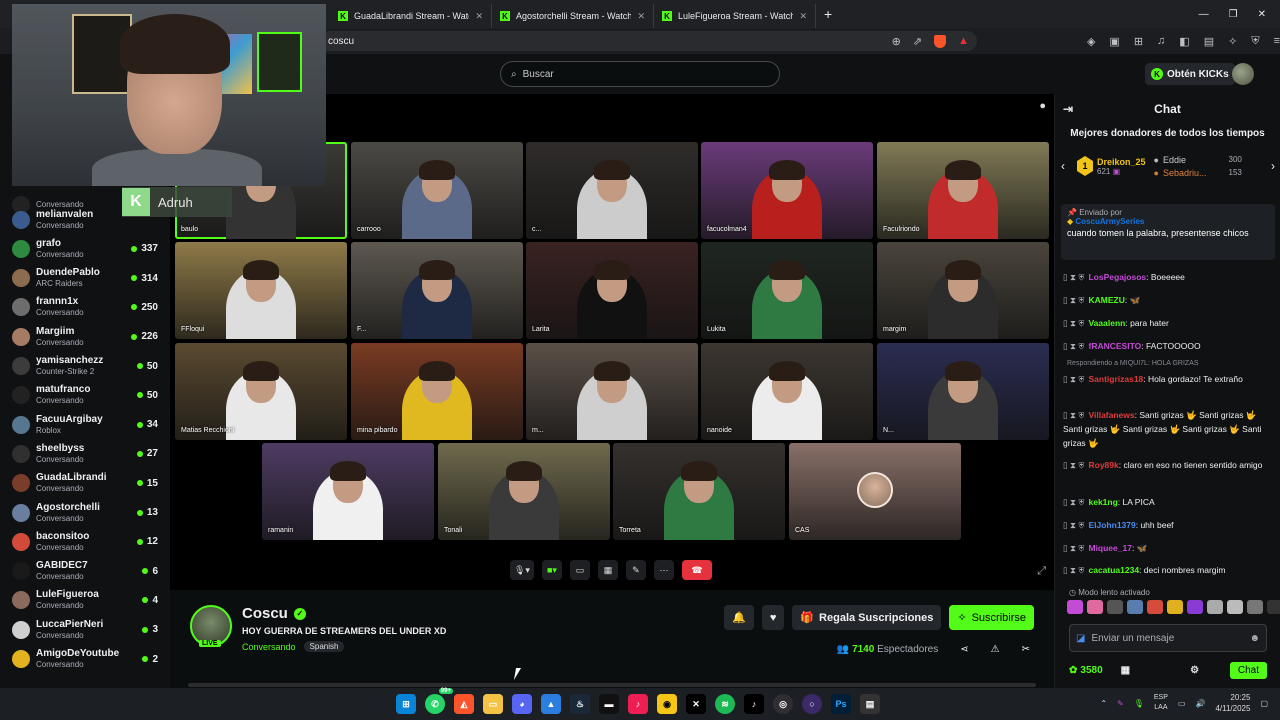  I want to click on chat-username: Santigrizas18, so click(1115, 379).